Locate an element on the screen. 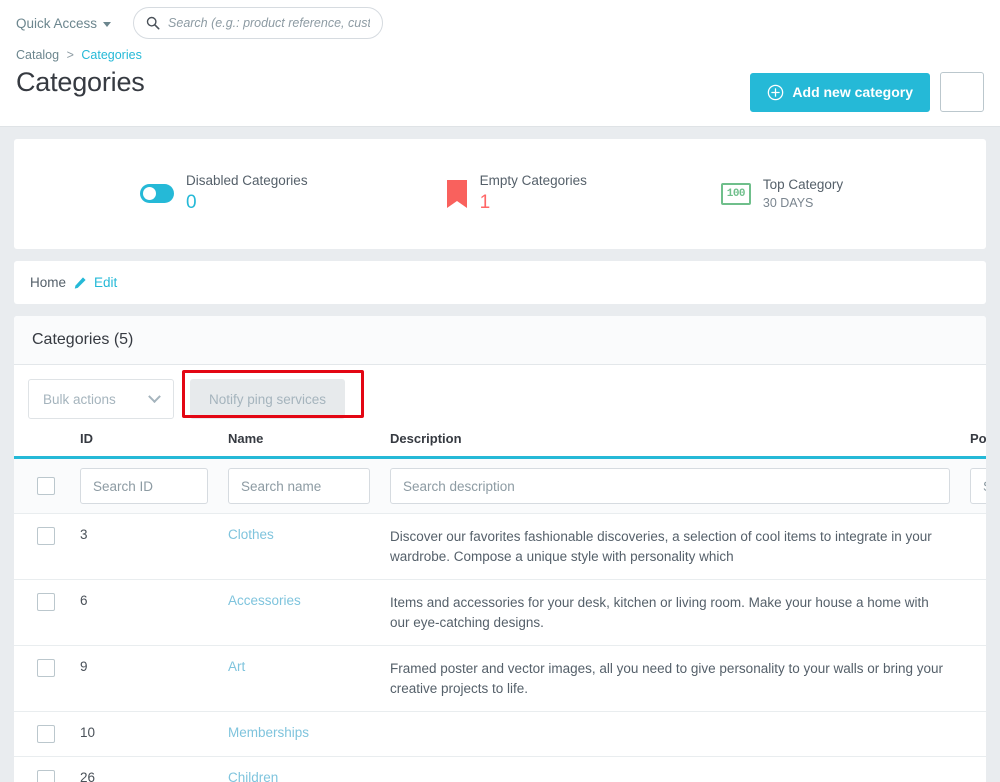 Image resolution: width=1000 pixels, height=782 pixels. filter-select-all-cell is located at coordinates (42, 485).